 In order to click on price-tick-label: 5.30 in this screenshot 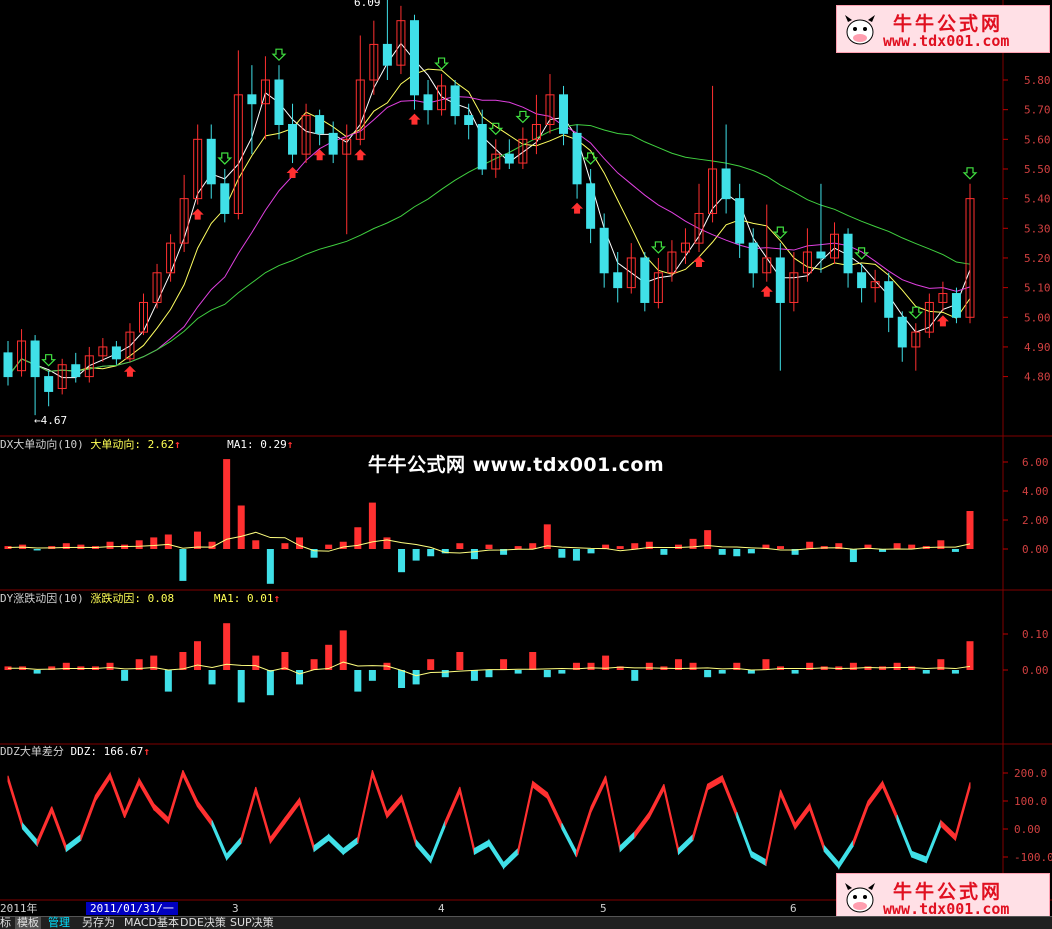, I will do `click(1037, 228)`.